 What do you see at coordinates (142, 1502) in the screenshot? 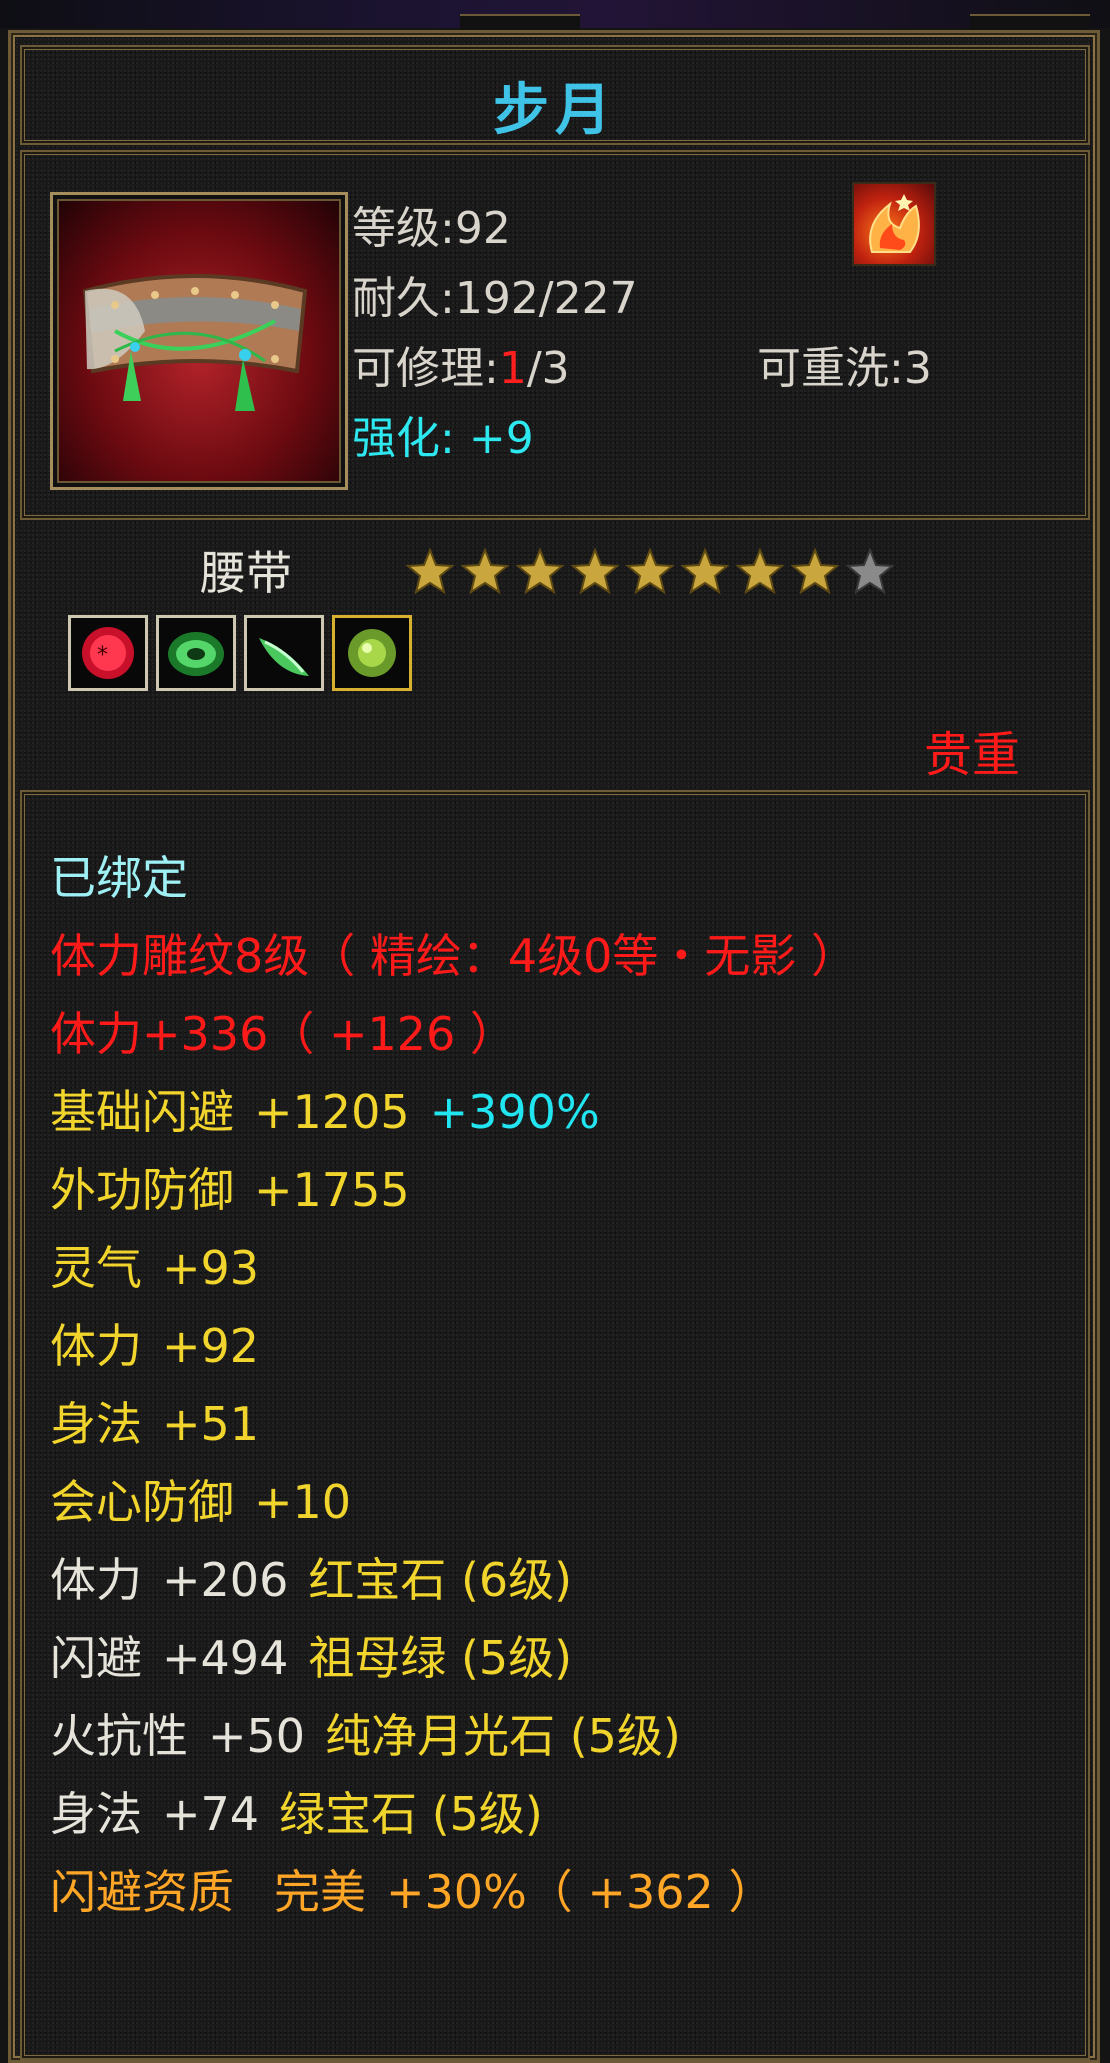
I see `attr-label: 会心防御` at bounding box center [142, 1502].